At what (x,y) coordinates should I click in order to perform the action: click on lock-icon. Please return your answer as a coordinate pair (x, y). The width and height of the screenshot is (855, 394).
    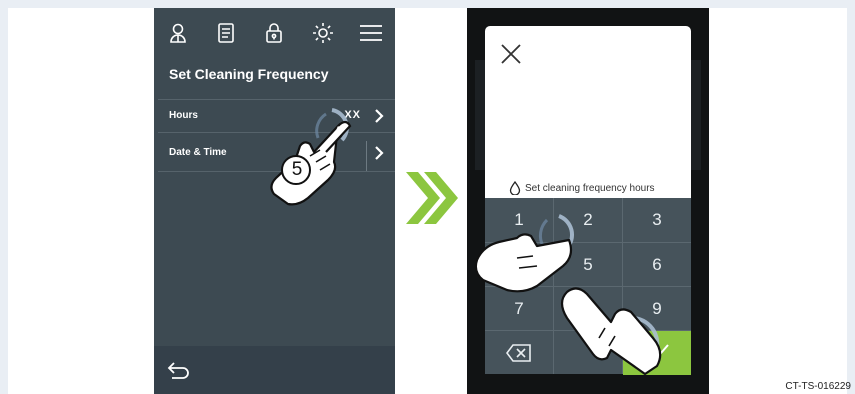
    Looking at the image, I should click on (274, 33).